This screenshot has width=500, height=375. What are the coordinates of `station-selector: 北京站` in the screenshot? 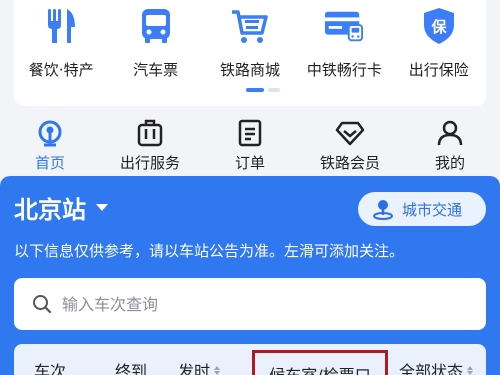 It's located at (61, 207).